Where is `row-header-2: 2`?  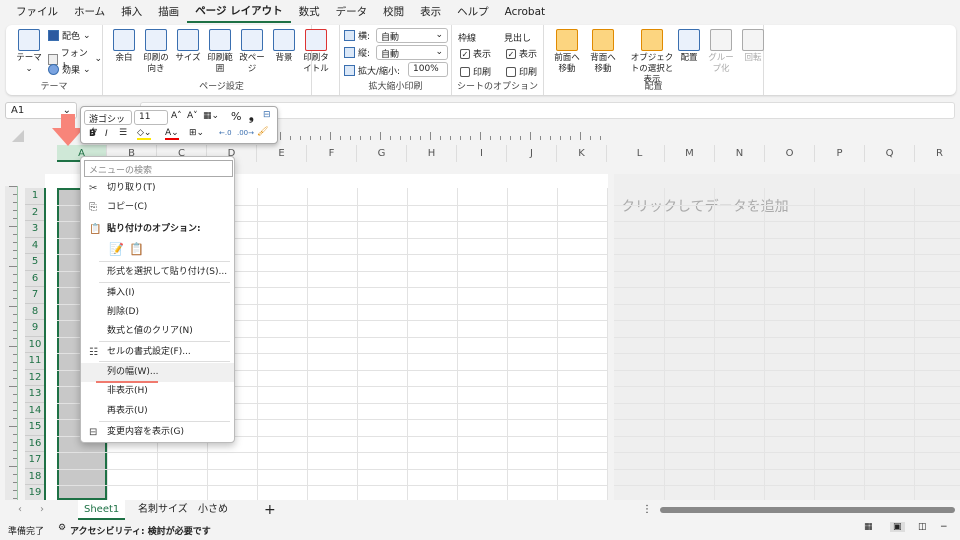
row-header-2: 2 is located at coordinates (35, 212).